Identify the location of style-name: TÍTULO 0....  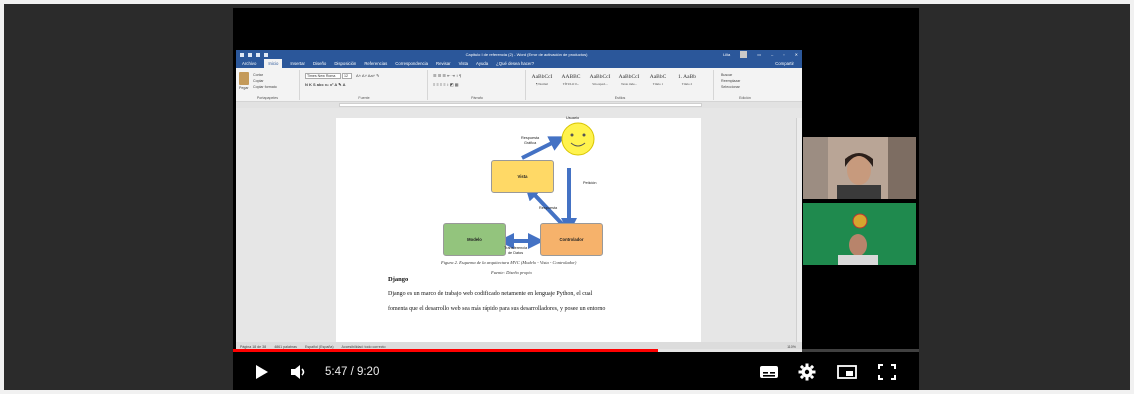
(571, 84).